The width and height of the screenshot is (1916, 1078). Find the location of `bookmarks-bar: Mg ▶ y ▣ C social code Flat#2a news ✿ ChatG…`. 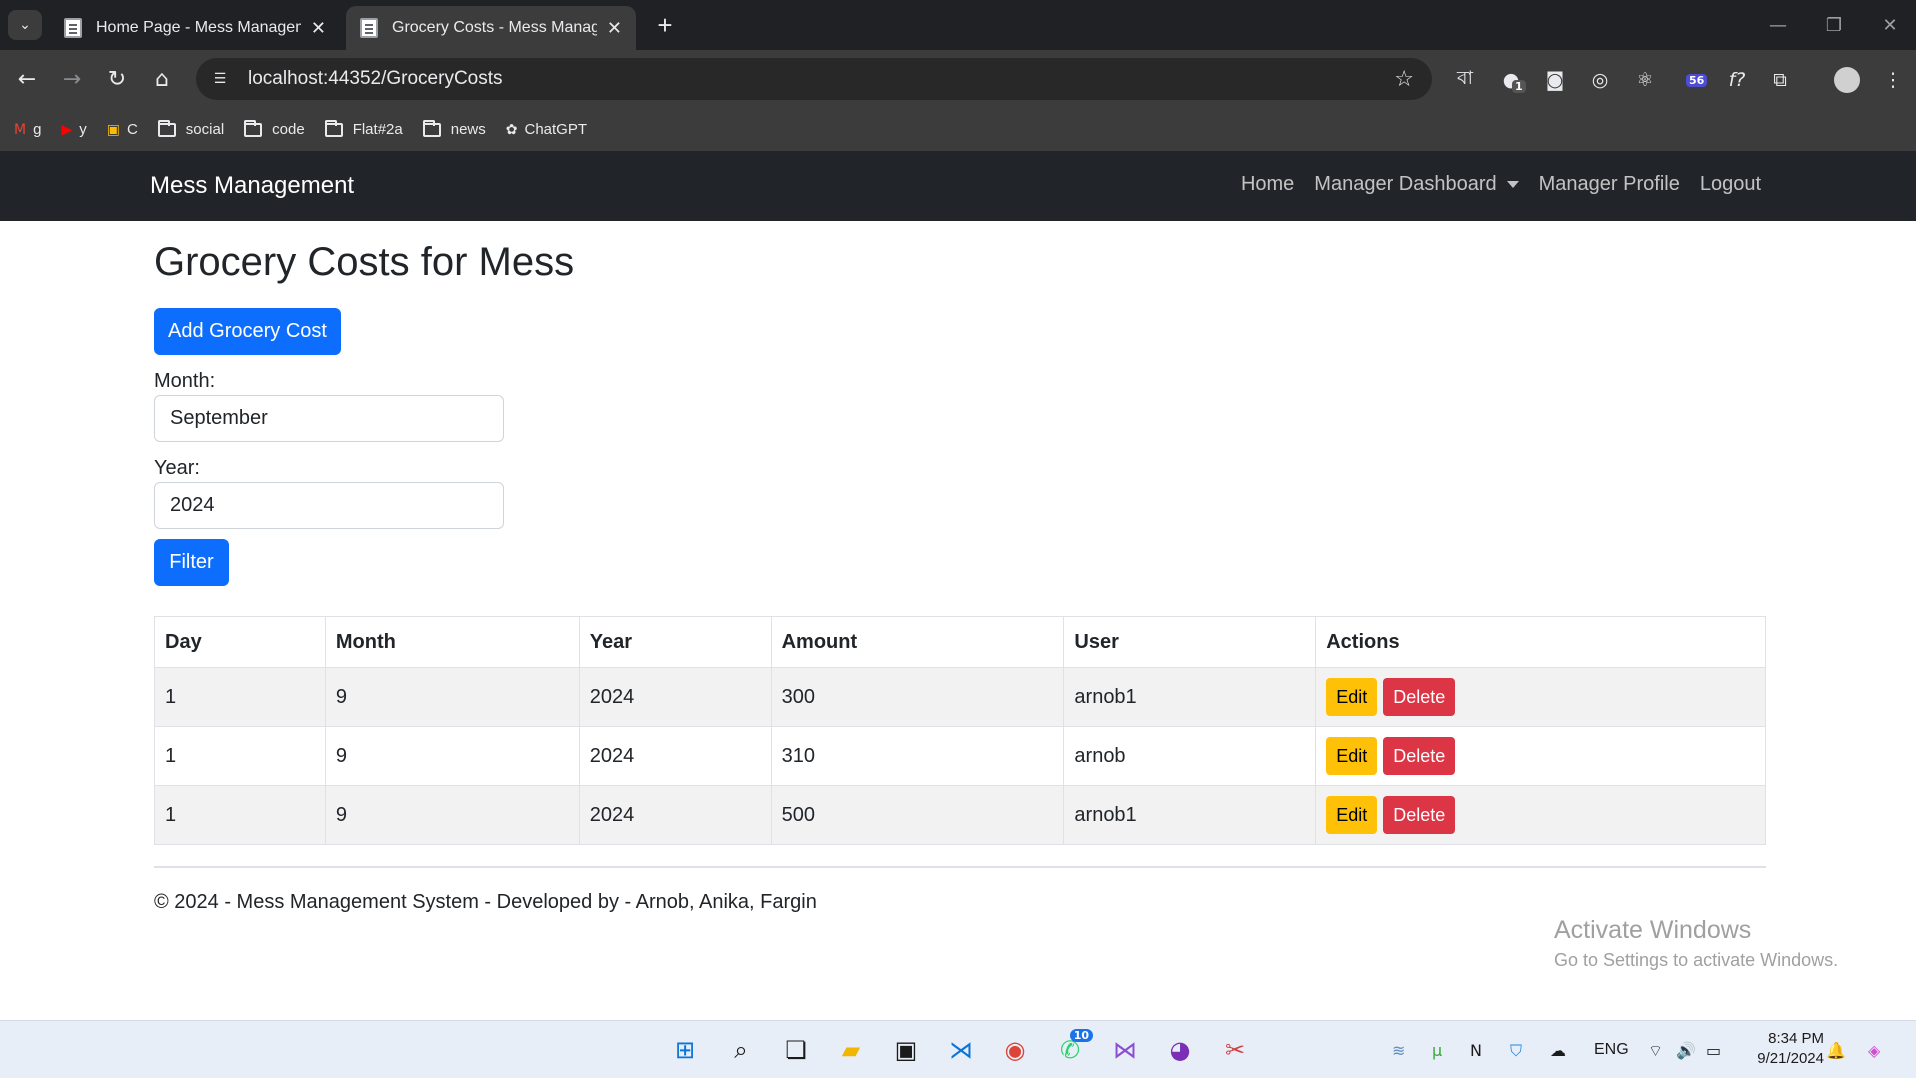

bookmarks-bar: Mg ▶ y ▣ C social code Flat#2a news ✿ ChatG… is located at coordinates (958, 129).